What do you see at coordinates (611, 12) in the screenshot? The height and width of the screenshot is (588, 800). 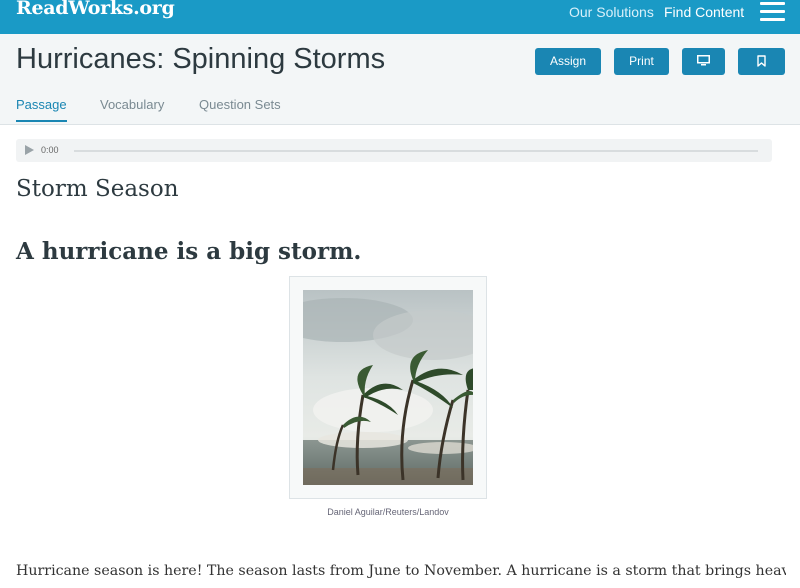 I see `nav-our-solutions: Our Solutions` at bounding box center [611, 12].